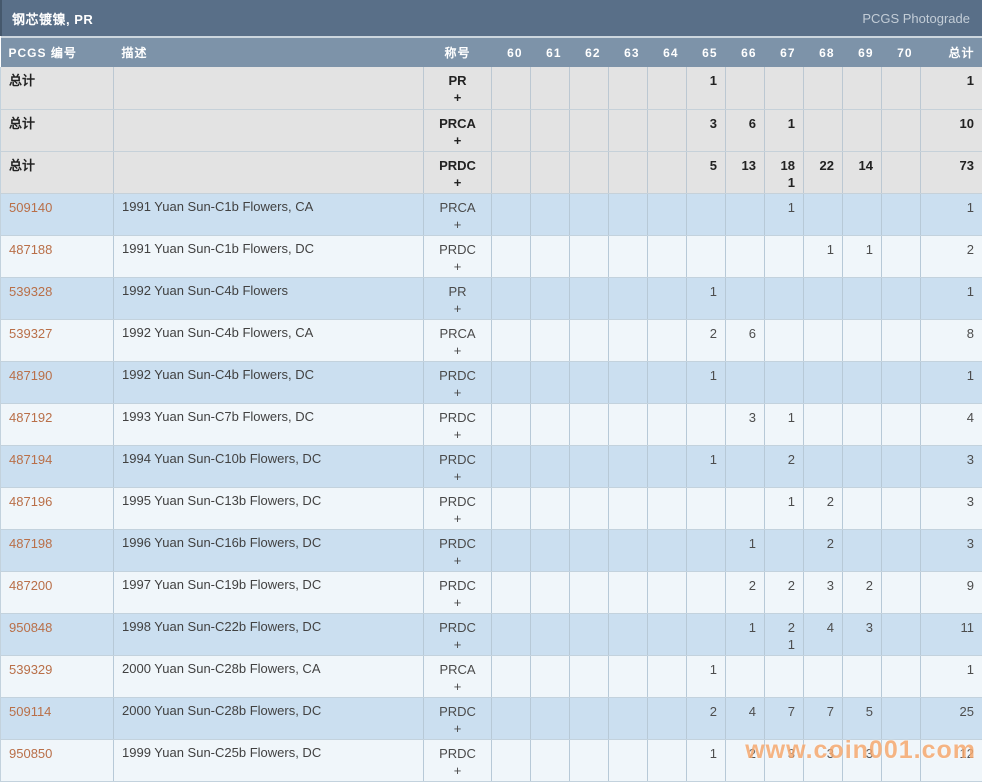  I want to click on pcgs-number-link: 487194, so click(30, 459).